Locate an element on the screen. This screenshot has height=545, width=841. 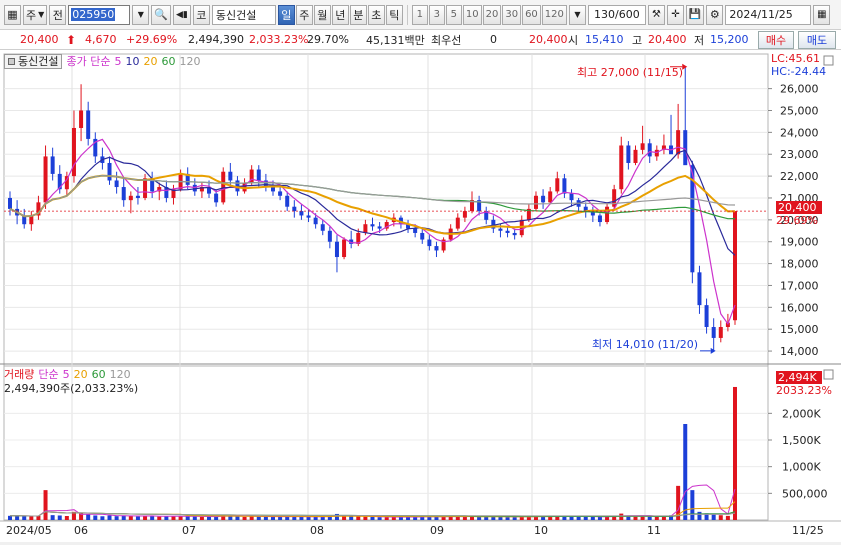
price-panel-close-icon is located at coordinates (828, 60).